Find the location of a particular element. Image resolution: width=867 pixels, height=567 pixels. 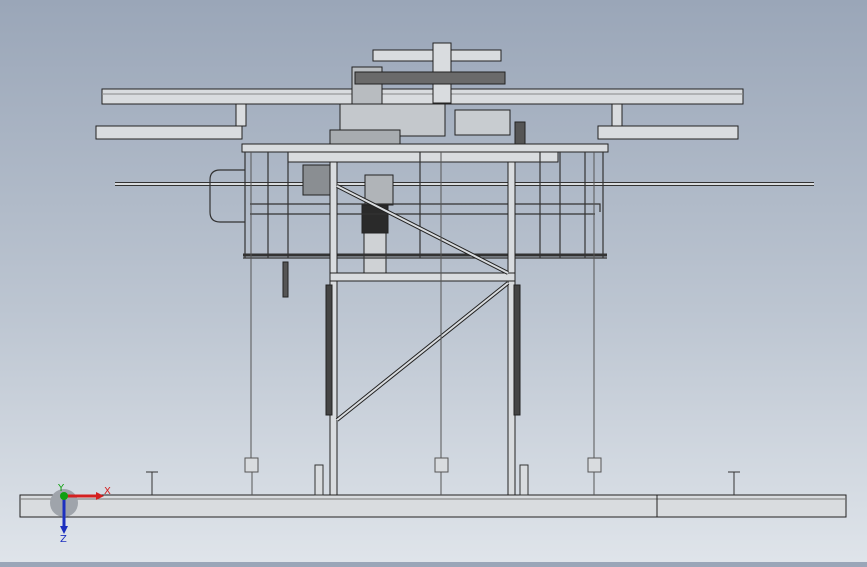

y-axis-label: Y is located at coordinates (61, 488).